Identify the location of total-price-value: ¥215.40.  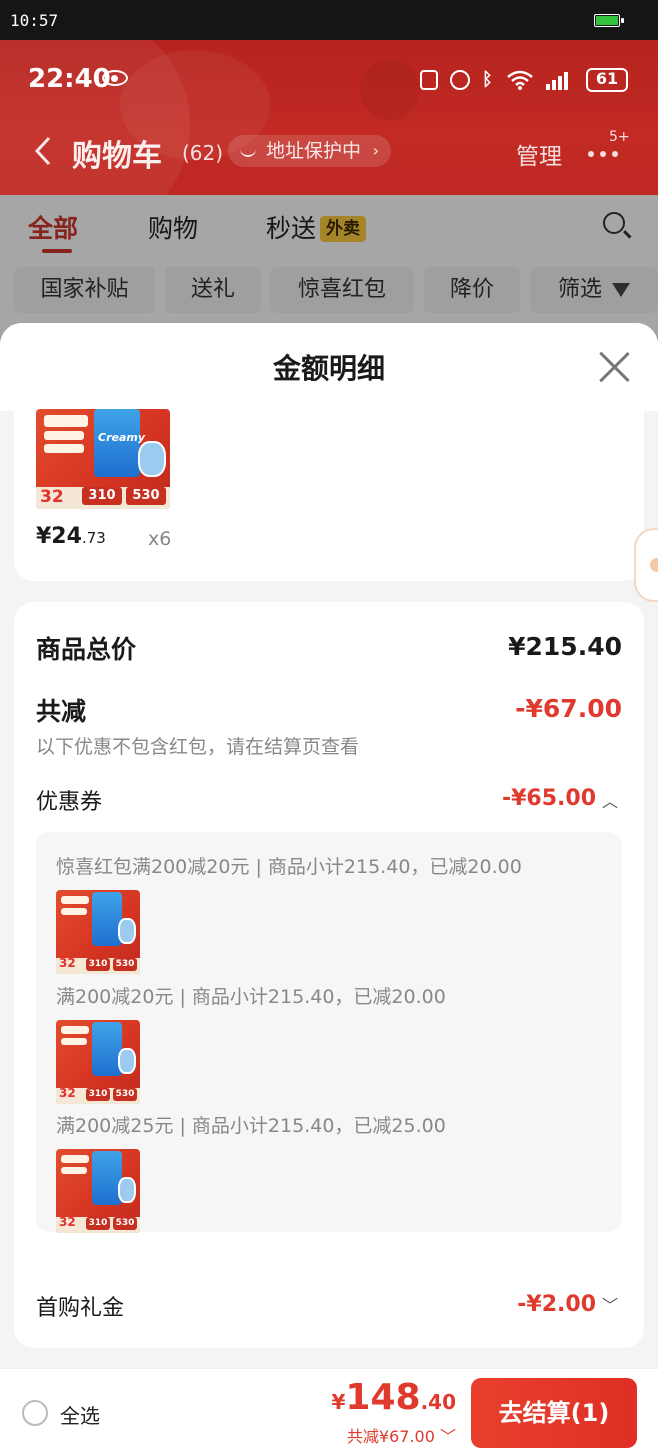
(565, 646).